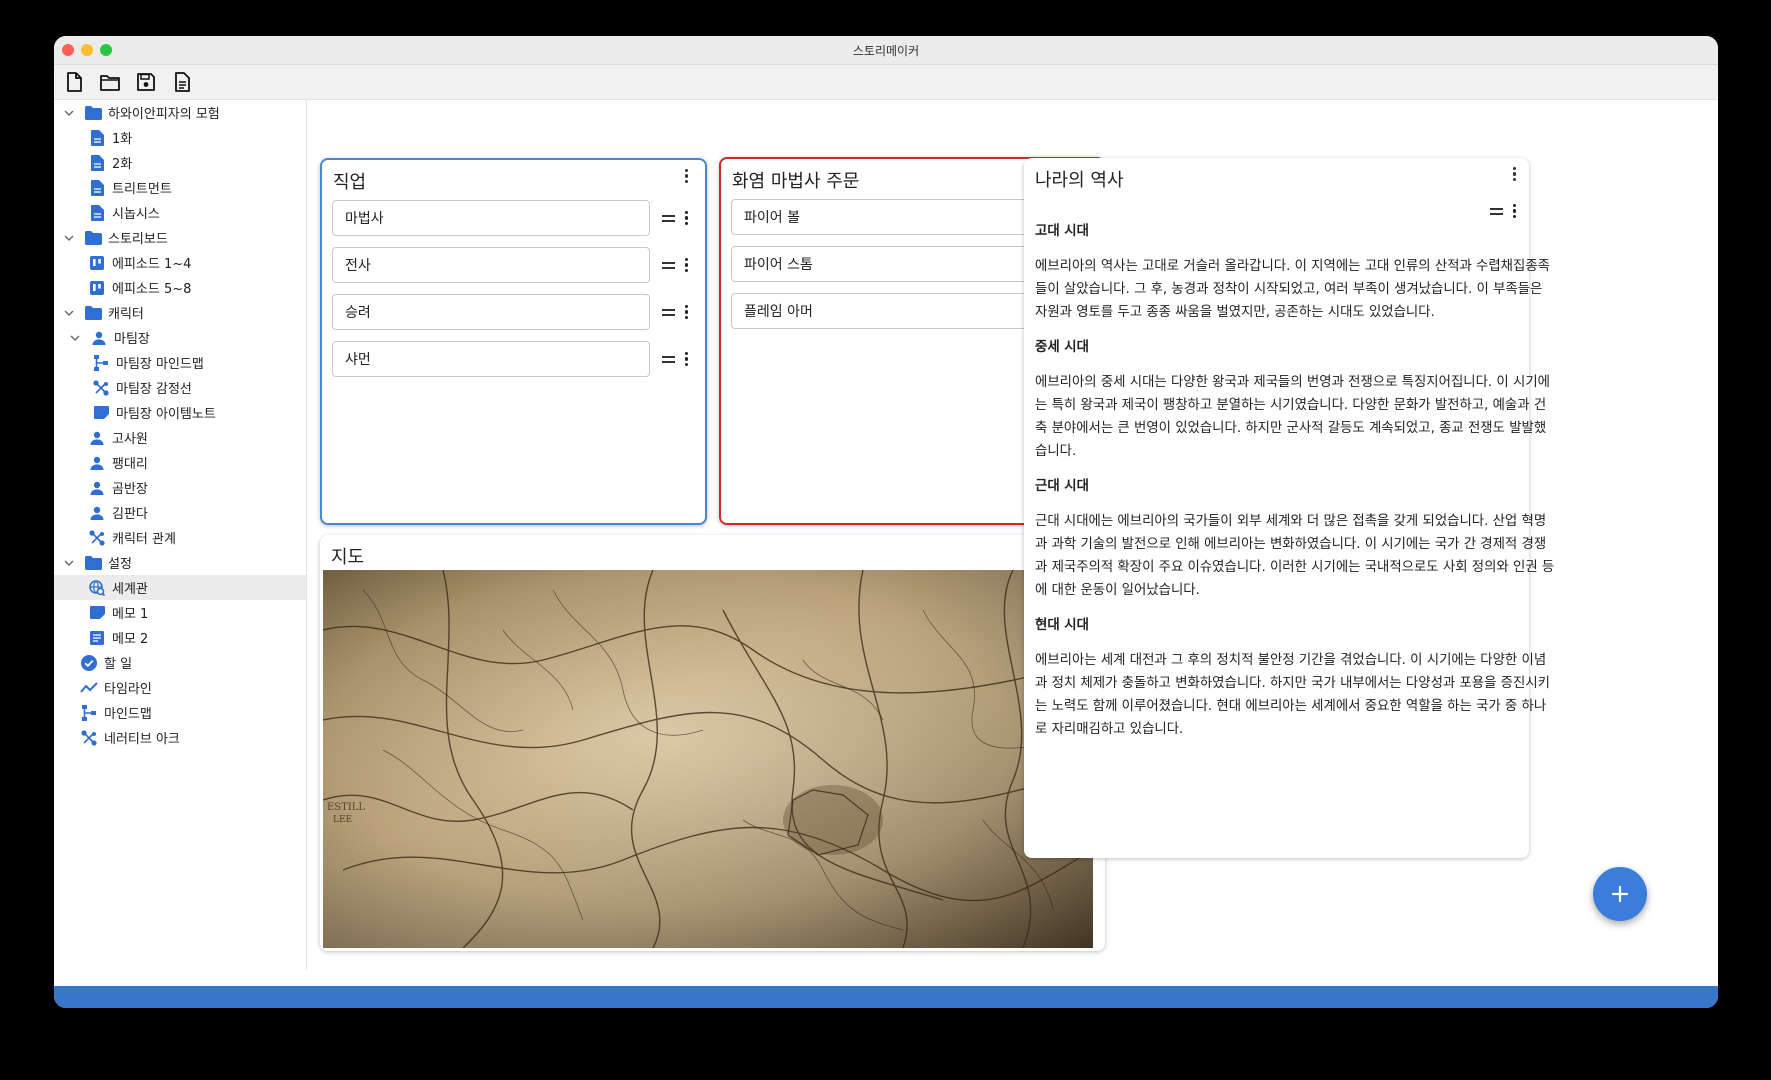 The width and height of the screenshot is (1771, 1080). I want to click on list-item: 마법사, so click(511, 218).